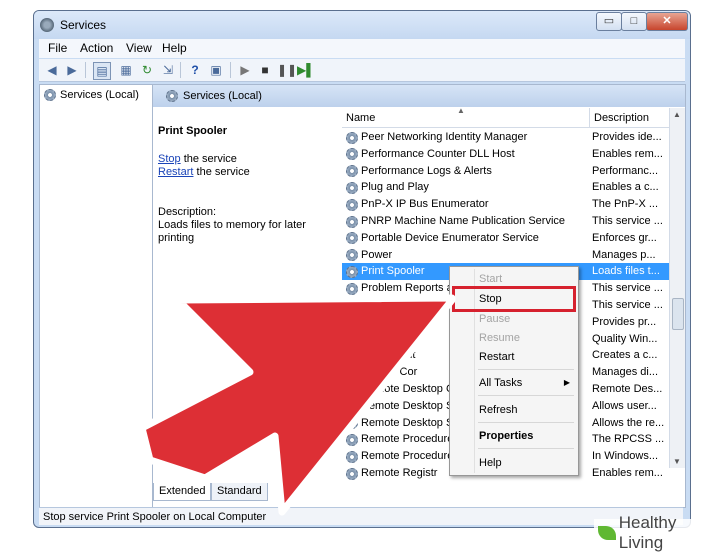 Image resolution: width=728 pixels, height=553 pixels. I want to click on watermark-text: Healthy Living, so click(647, 532).